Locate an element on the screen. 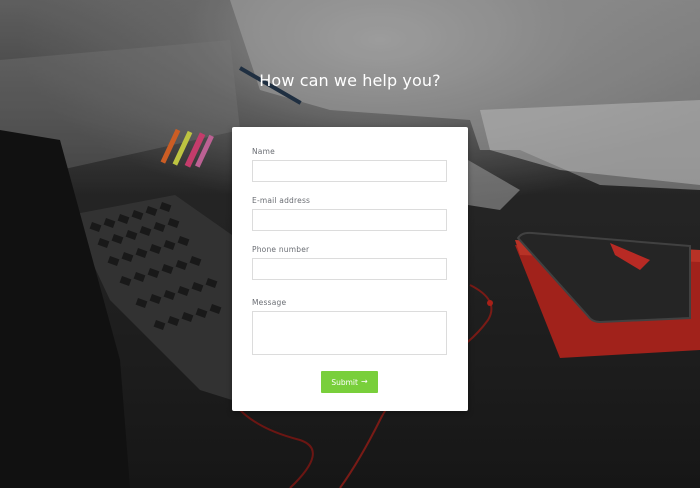 This screenshot has height=488, width=700. name-input is located at coordinates (349, 171).